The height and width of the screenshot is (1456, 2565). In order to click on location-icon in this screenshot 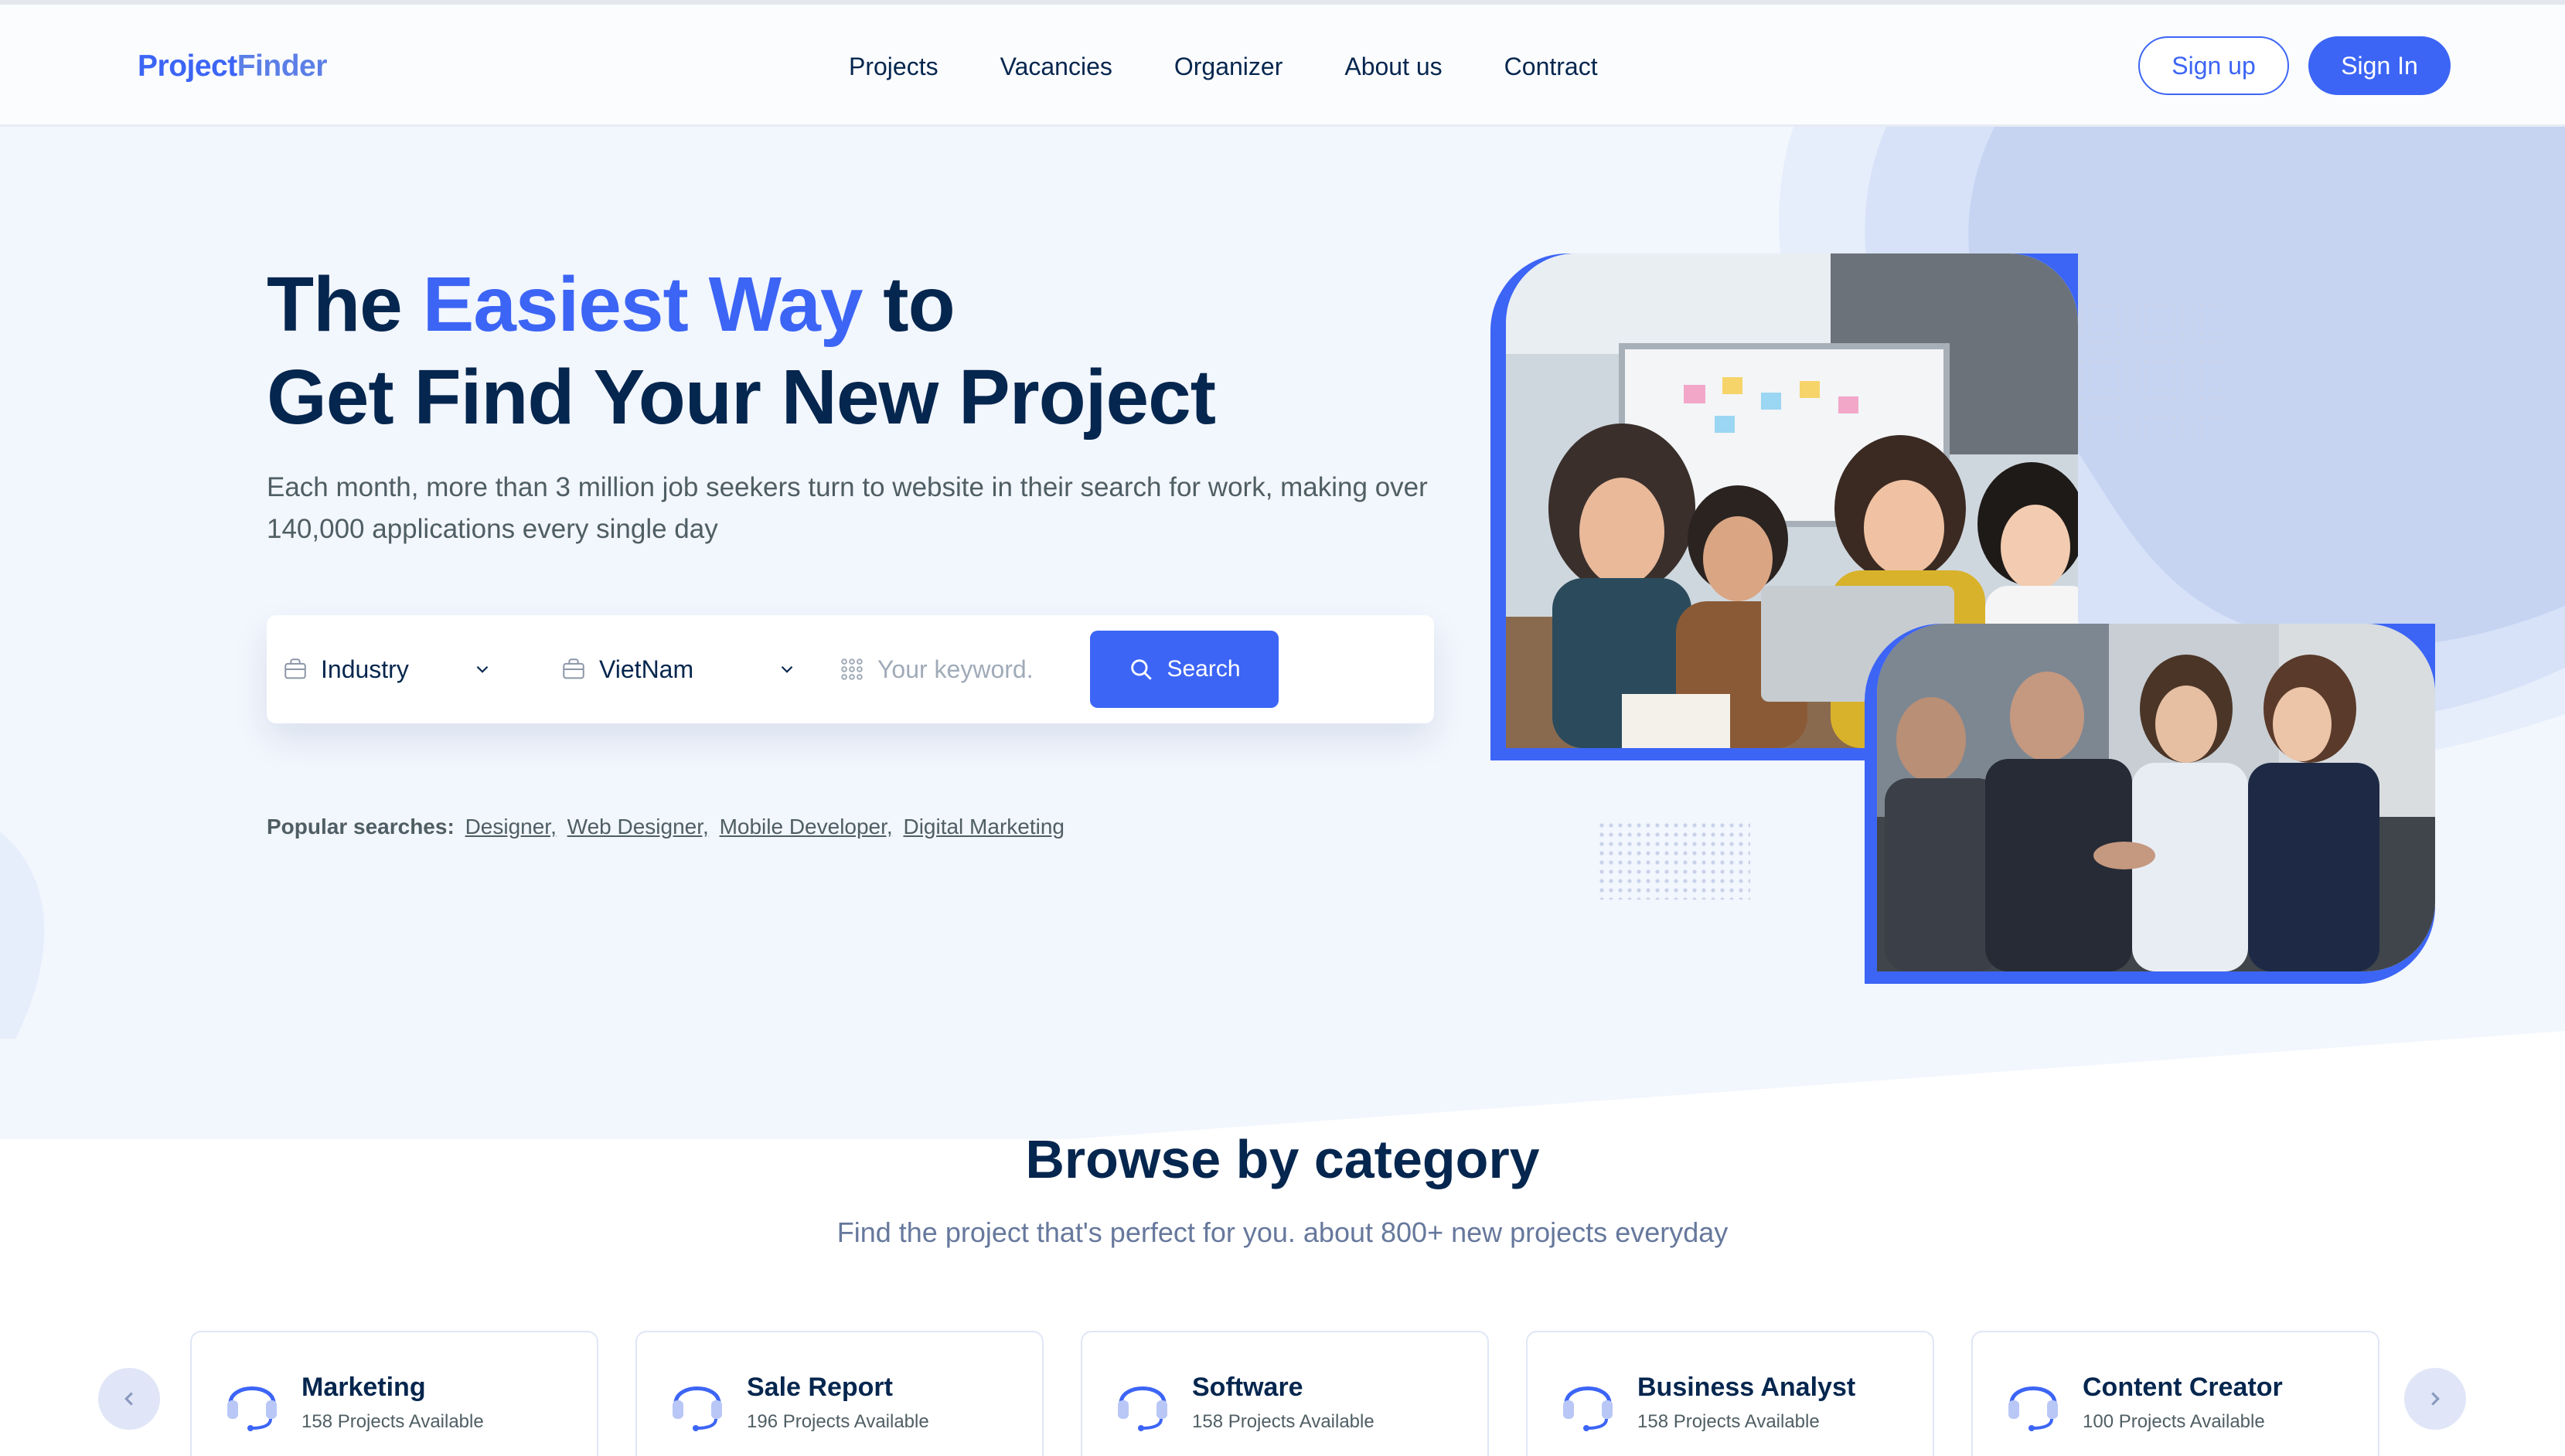, I will do `click(573, 669)`.